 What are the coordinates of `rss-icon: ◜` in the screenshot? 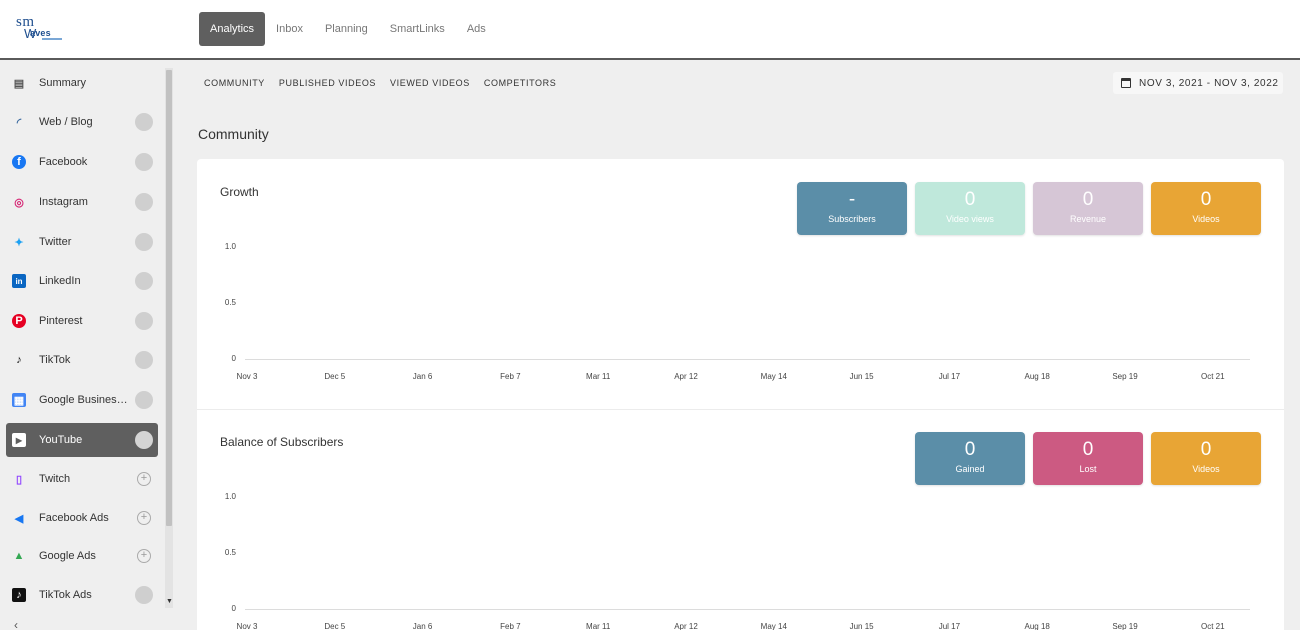 It's located at (19, 122).